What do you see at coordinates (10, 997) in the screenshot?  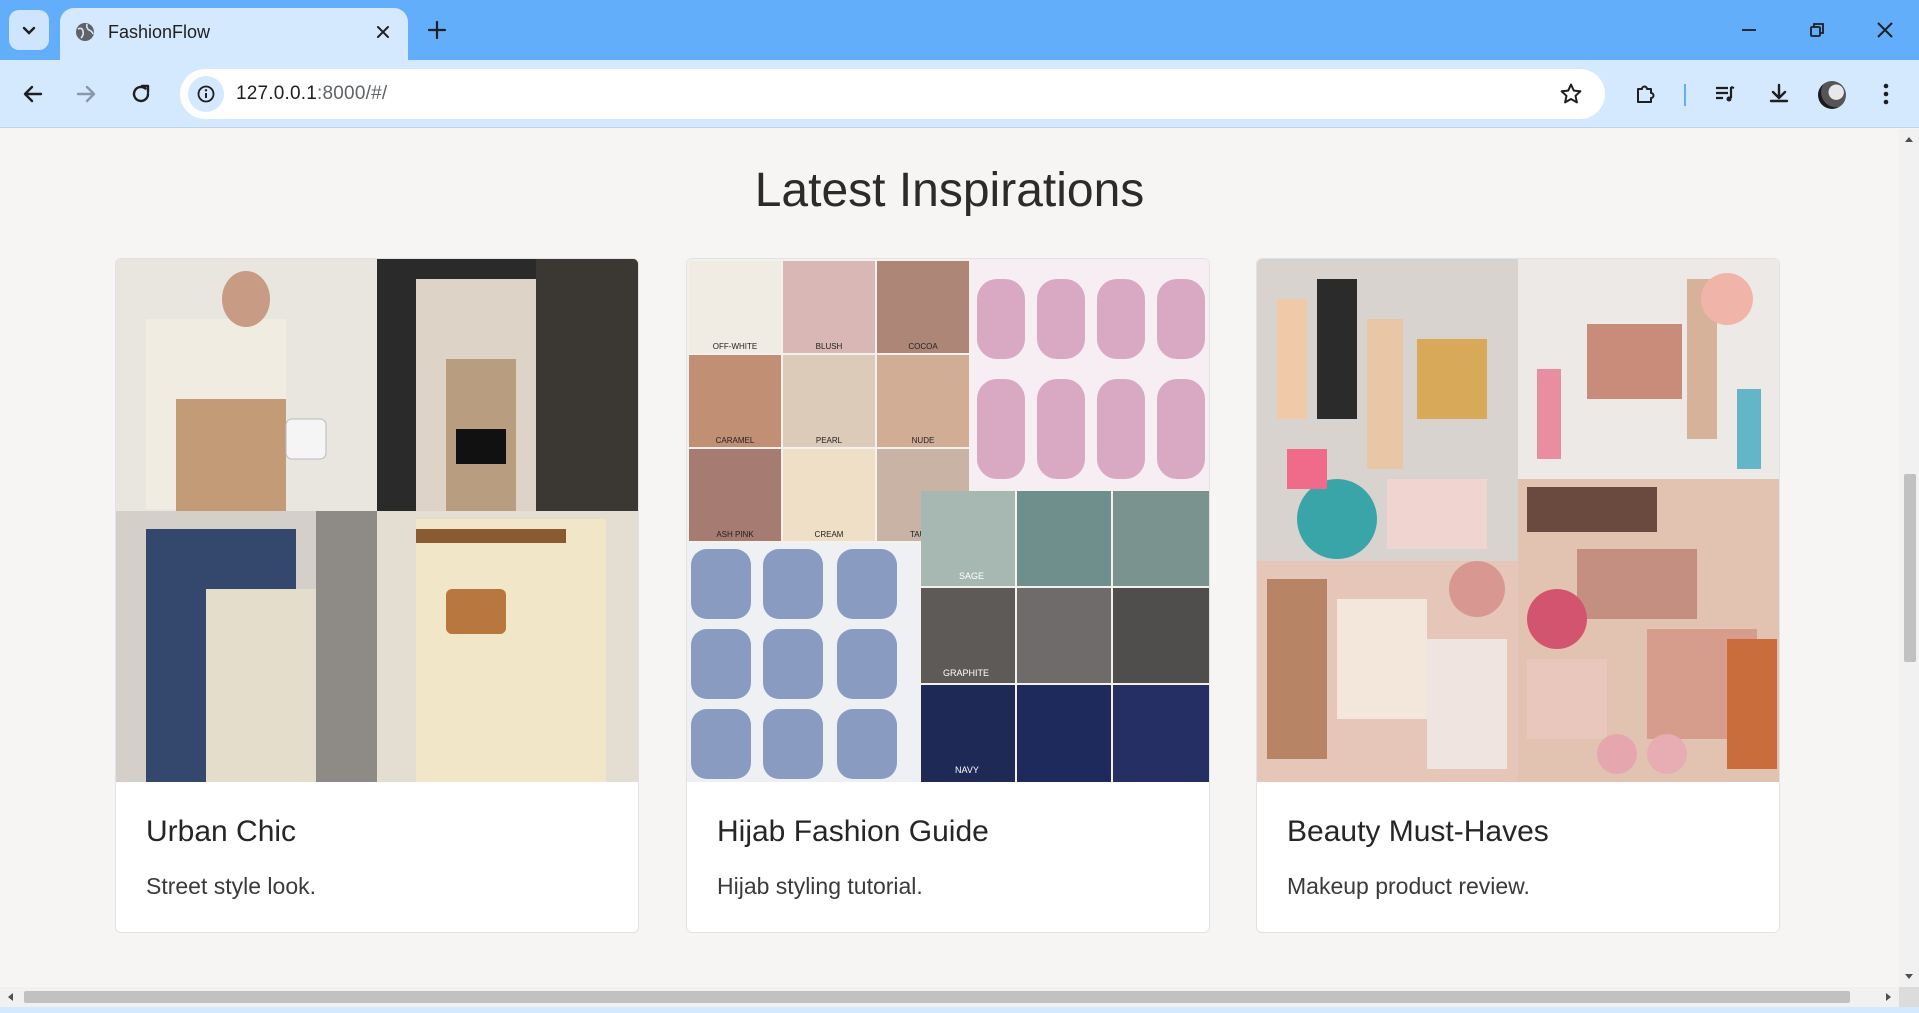 I see `scroll-left-icon` at bounding box center [10, 997].